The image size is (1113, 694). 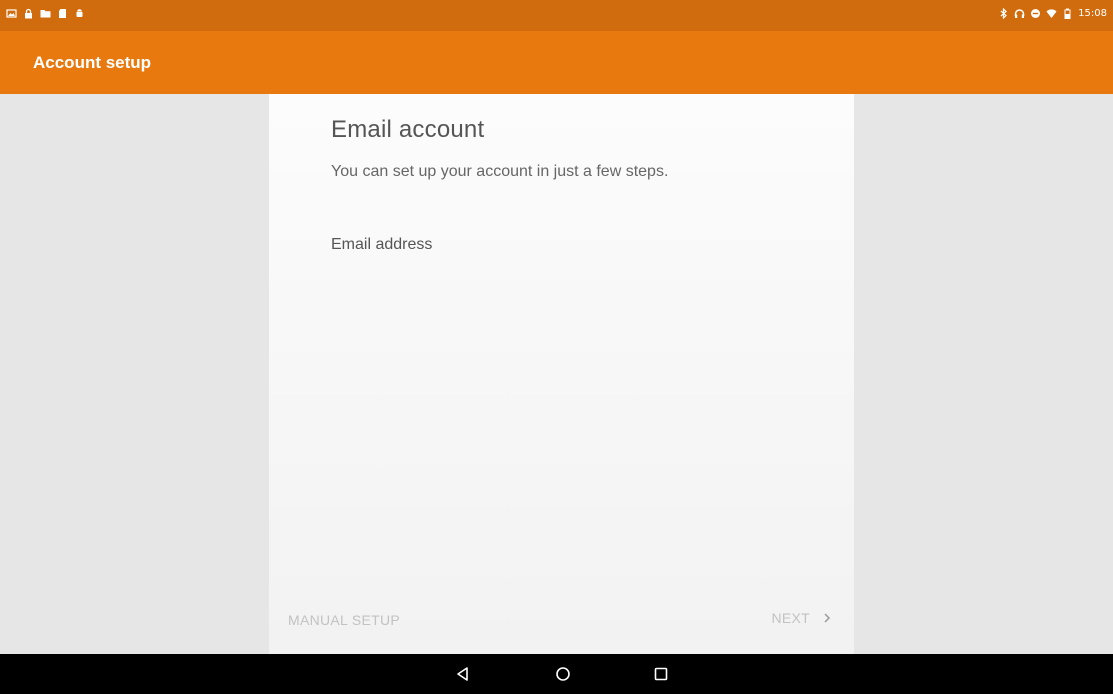 I want to click on home-icon, so click(x=563, y=674).